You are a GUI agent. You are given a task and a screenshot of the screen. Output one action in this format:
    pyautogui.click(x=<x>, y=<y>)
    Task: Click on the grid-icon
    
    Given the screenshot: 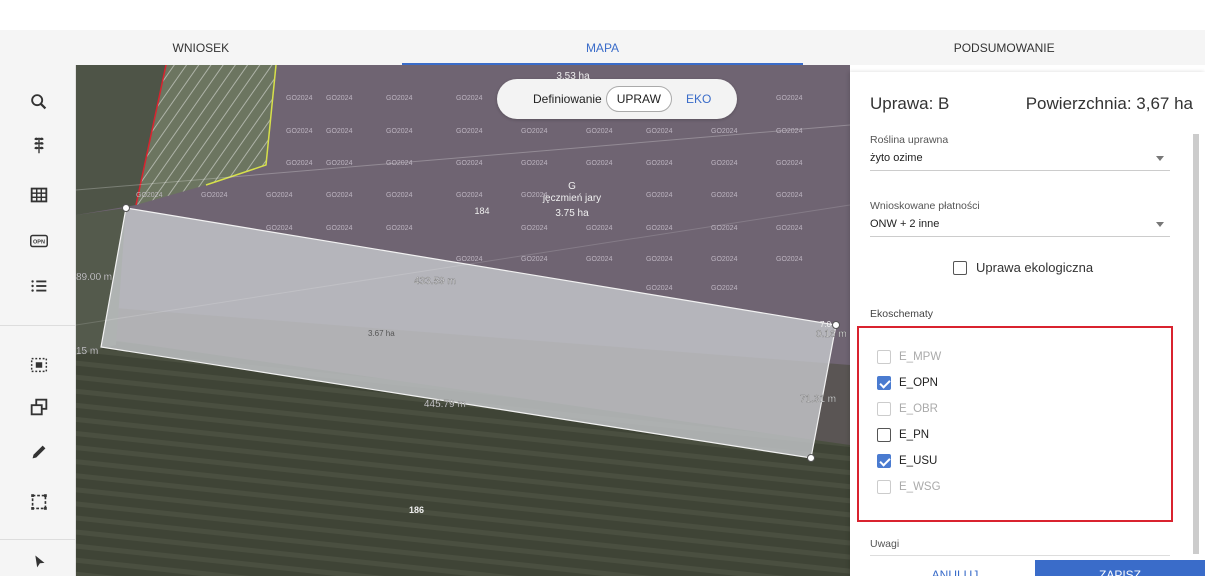 What is the action you would take?
    pyautogui.click(x=39, y=195)
    